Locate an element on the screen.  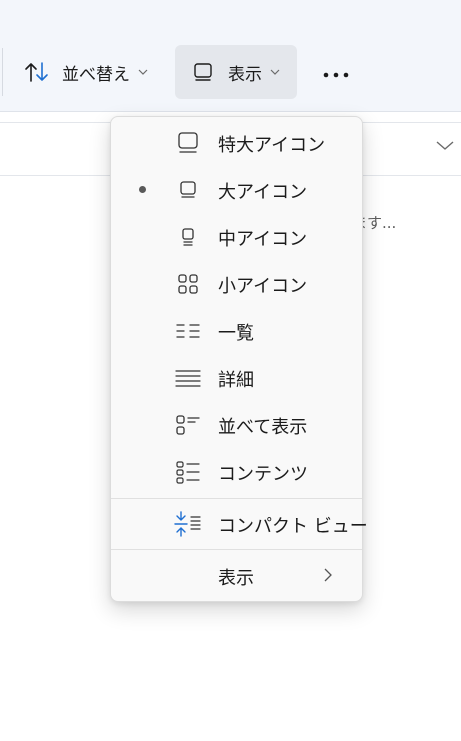
compact-view-icon is located at coordinates (188, 524).